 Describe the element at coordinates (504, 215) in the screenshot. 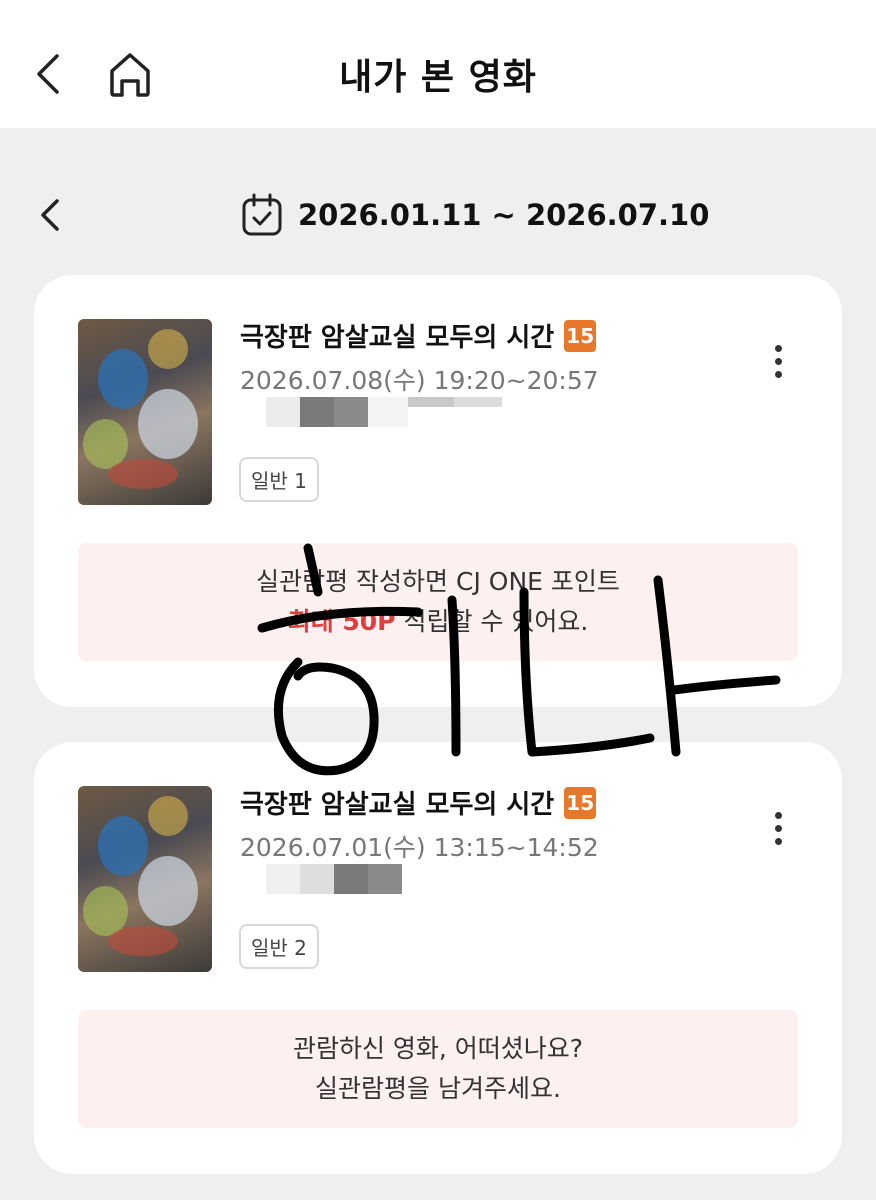

I see `date-range-text: 2026.01.11 ~ 2026.07.10` at that location.